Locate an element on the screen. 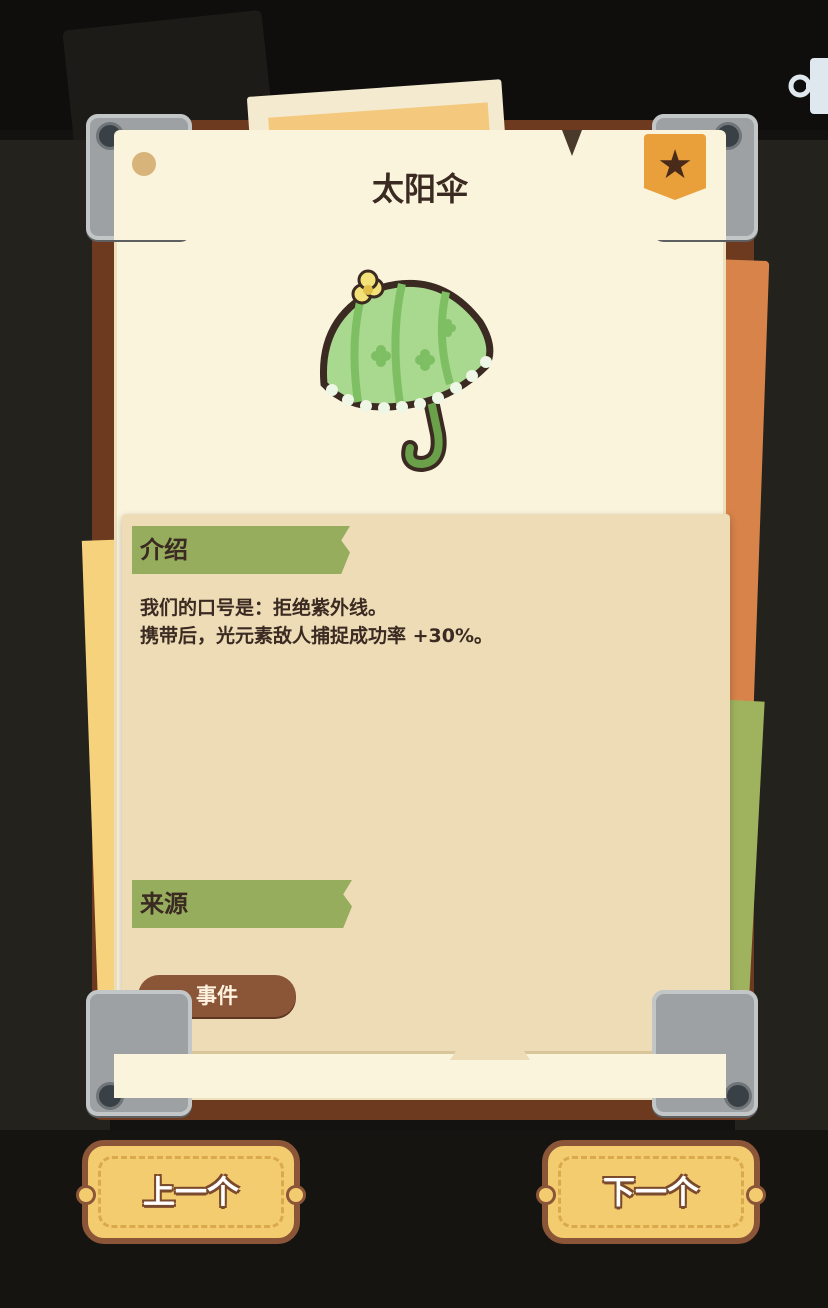 This screenshot has height=1308, width=828. description-line-2: 携带后，光元素敌人捕捉成功率 +30%。 is located at coordinates (317, 636).